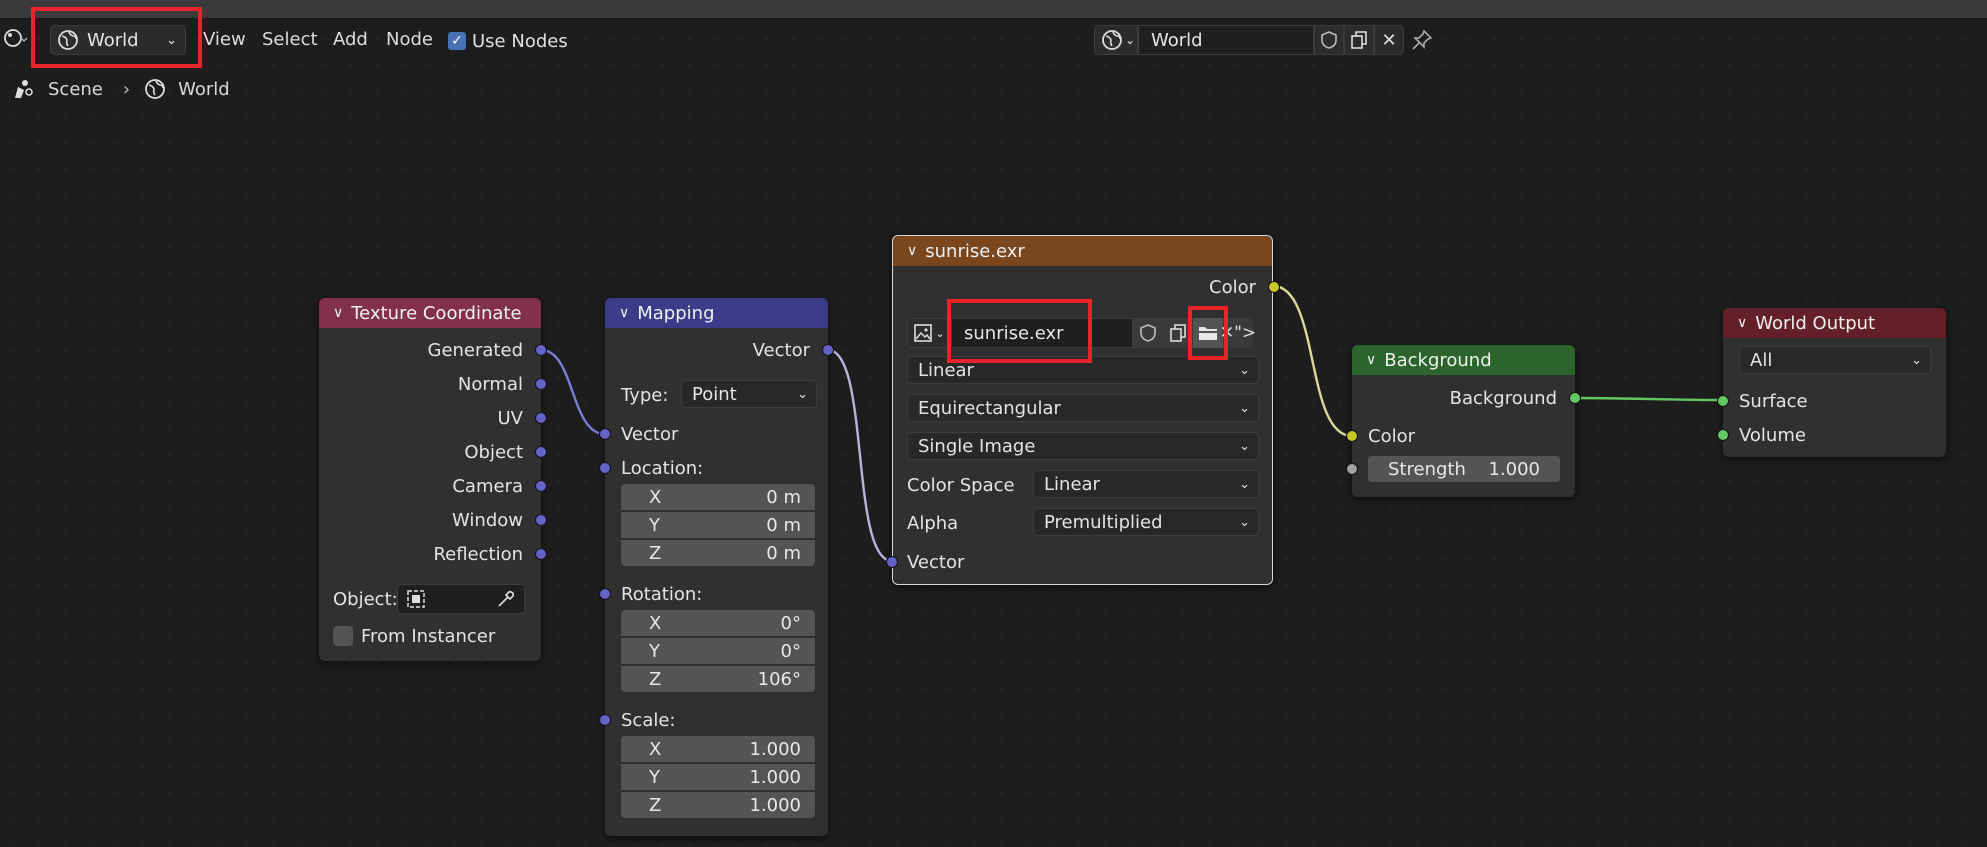 The image size is (1987, 847). Describe the element at coordinates (1503, 398) in the screenshot. I see `output-background: Background` at that location.